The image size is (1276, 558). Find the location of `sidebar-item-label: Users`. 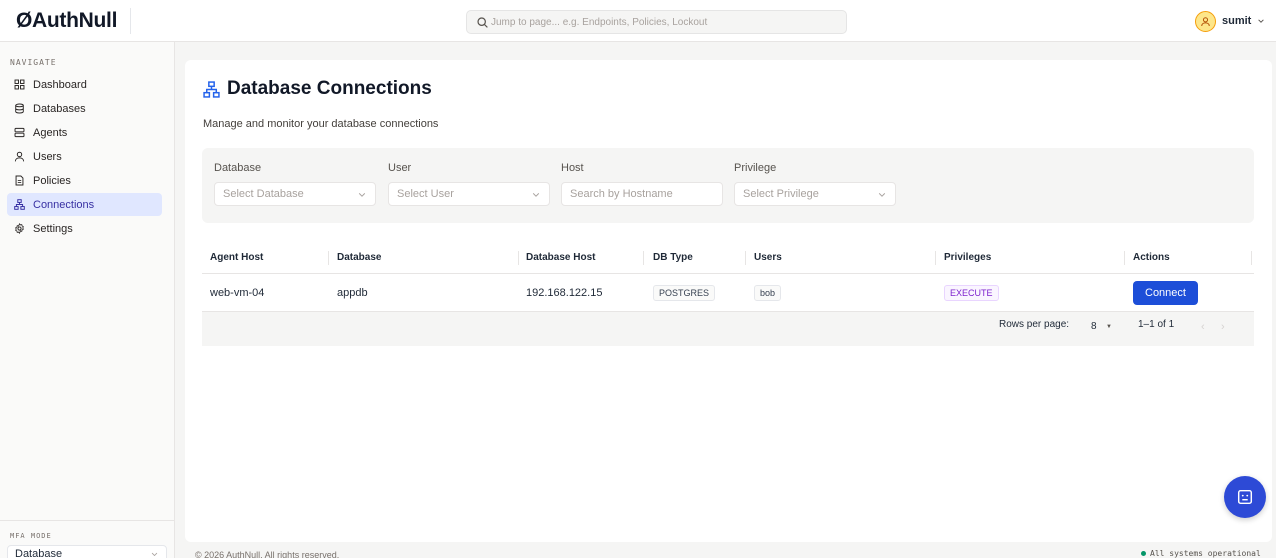

sidebar-item-label: Users is located at coordinates (47, 156).